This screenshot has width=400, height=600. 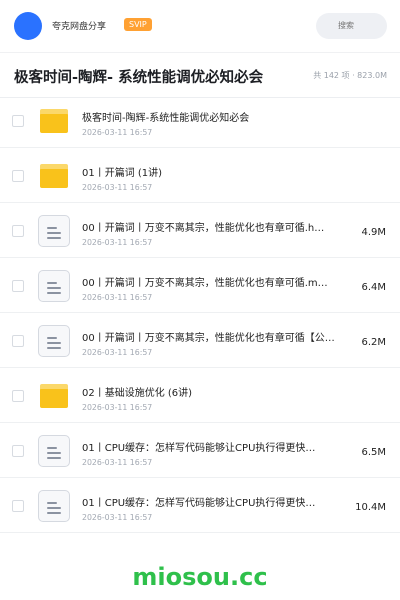 What do you see at coordinates (139, 78) in the screenshot?
I see `page-title: 极客时间-陶辉- 系统性能调优必知必会` at bounding box center [139, 78].